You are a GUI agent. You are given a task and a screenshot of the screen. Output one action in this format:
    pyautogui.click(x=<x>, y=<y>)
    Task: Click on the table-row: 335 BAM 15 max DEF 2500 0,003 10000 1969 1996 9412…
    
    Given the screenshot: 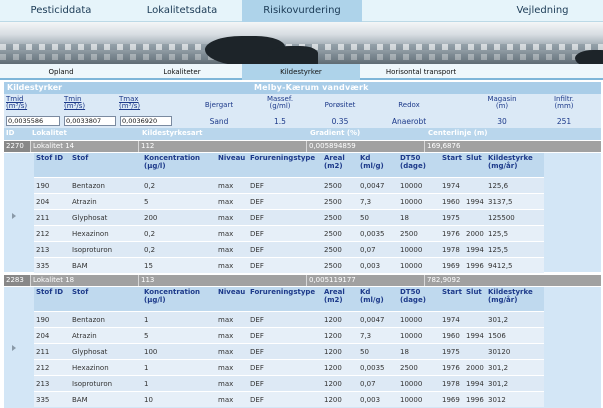 What is the action you would take?
    pyautogui.click(x=289, y=265)
    